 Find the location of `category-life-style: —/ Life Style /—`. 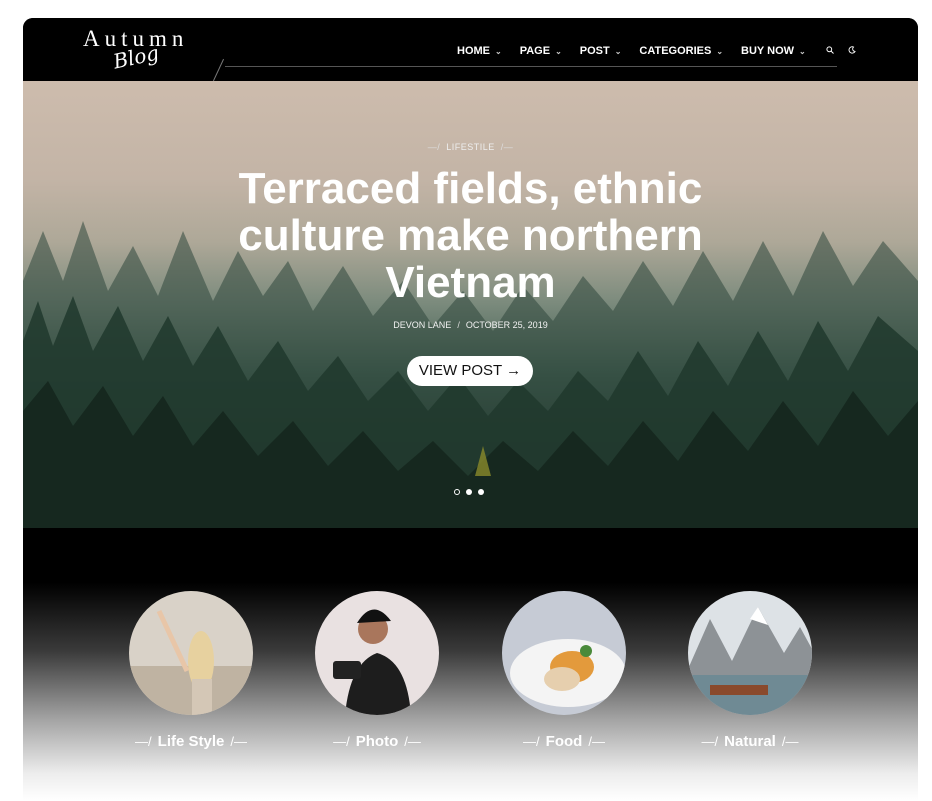

category-life-style: —/ Life Style /— is located at coordinates (191, 670).